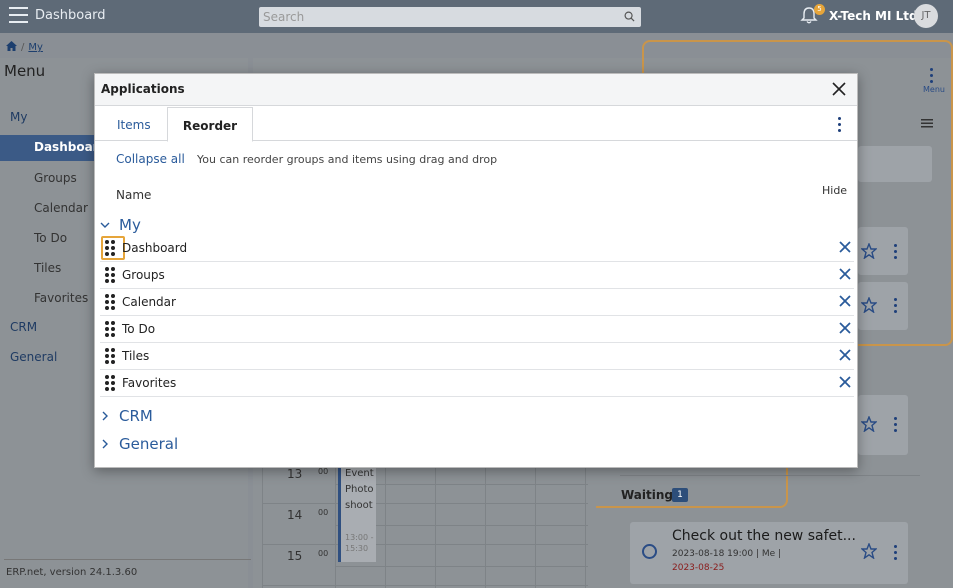 This screenshot has height=588, width=953. I want to click on calendar-hour: 14, so click(295, 515).